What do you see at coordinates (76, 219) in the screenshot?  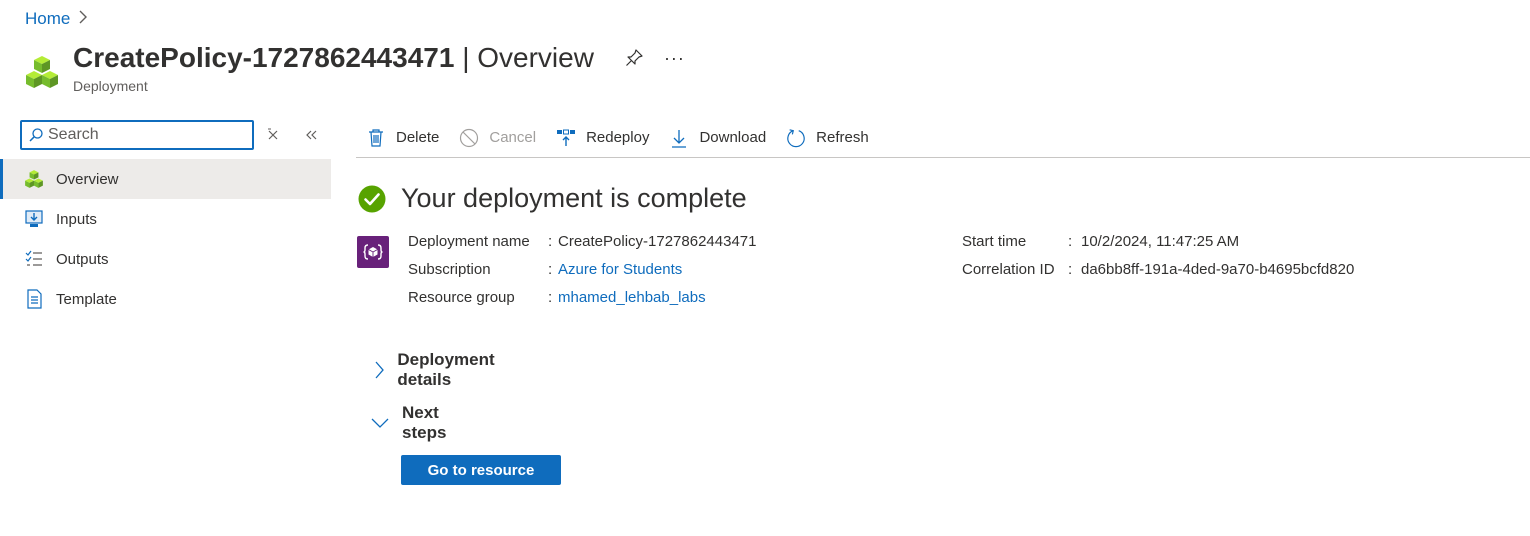 I see `sidebar-item-label: Inputs` at bounding box center [76, 219].